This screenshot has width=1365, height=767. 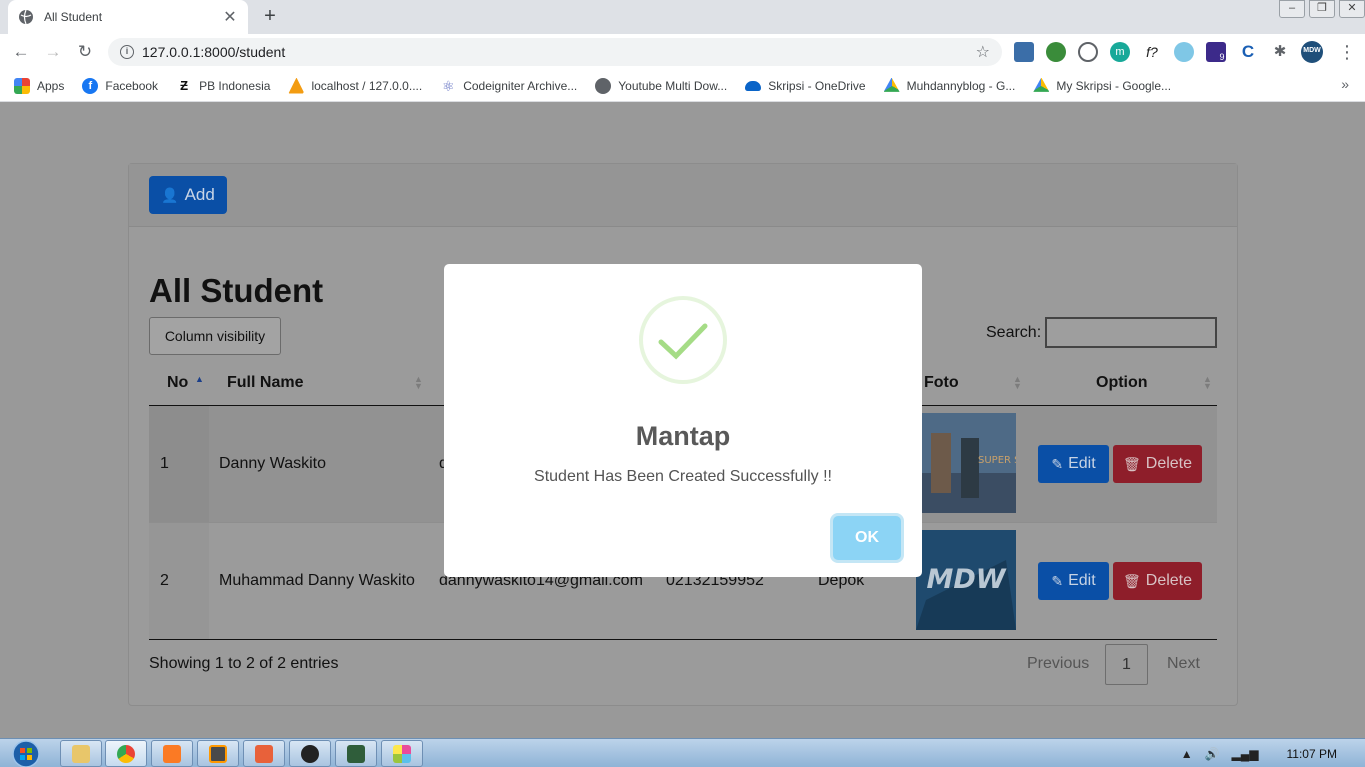 I want to click on xampp-icon, so click(x=172, y=753).